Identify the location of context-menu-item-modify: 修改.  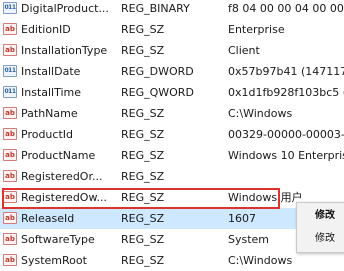
(320, 216).